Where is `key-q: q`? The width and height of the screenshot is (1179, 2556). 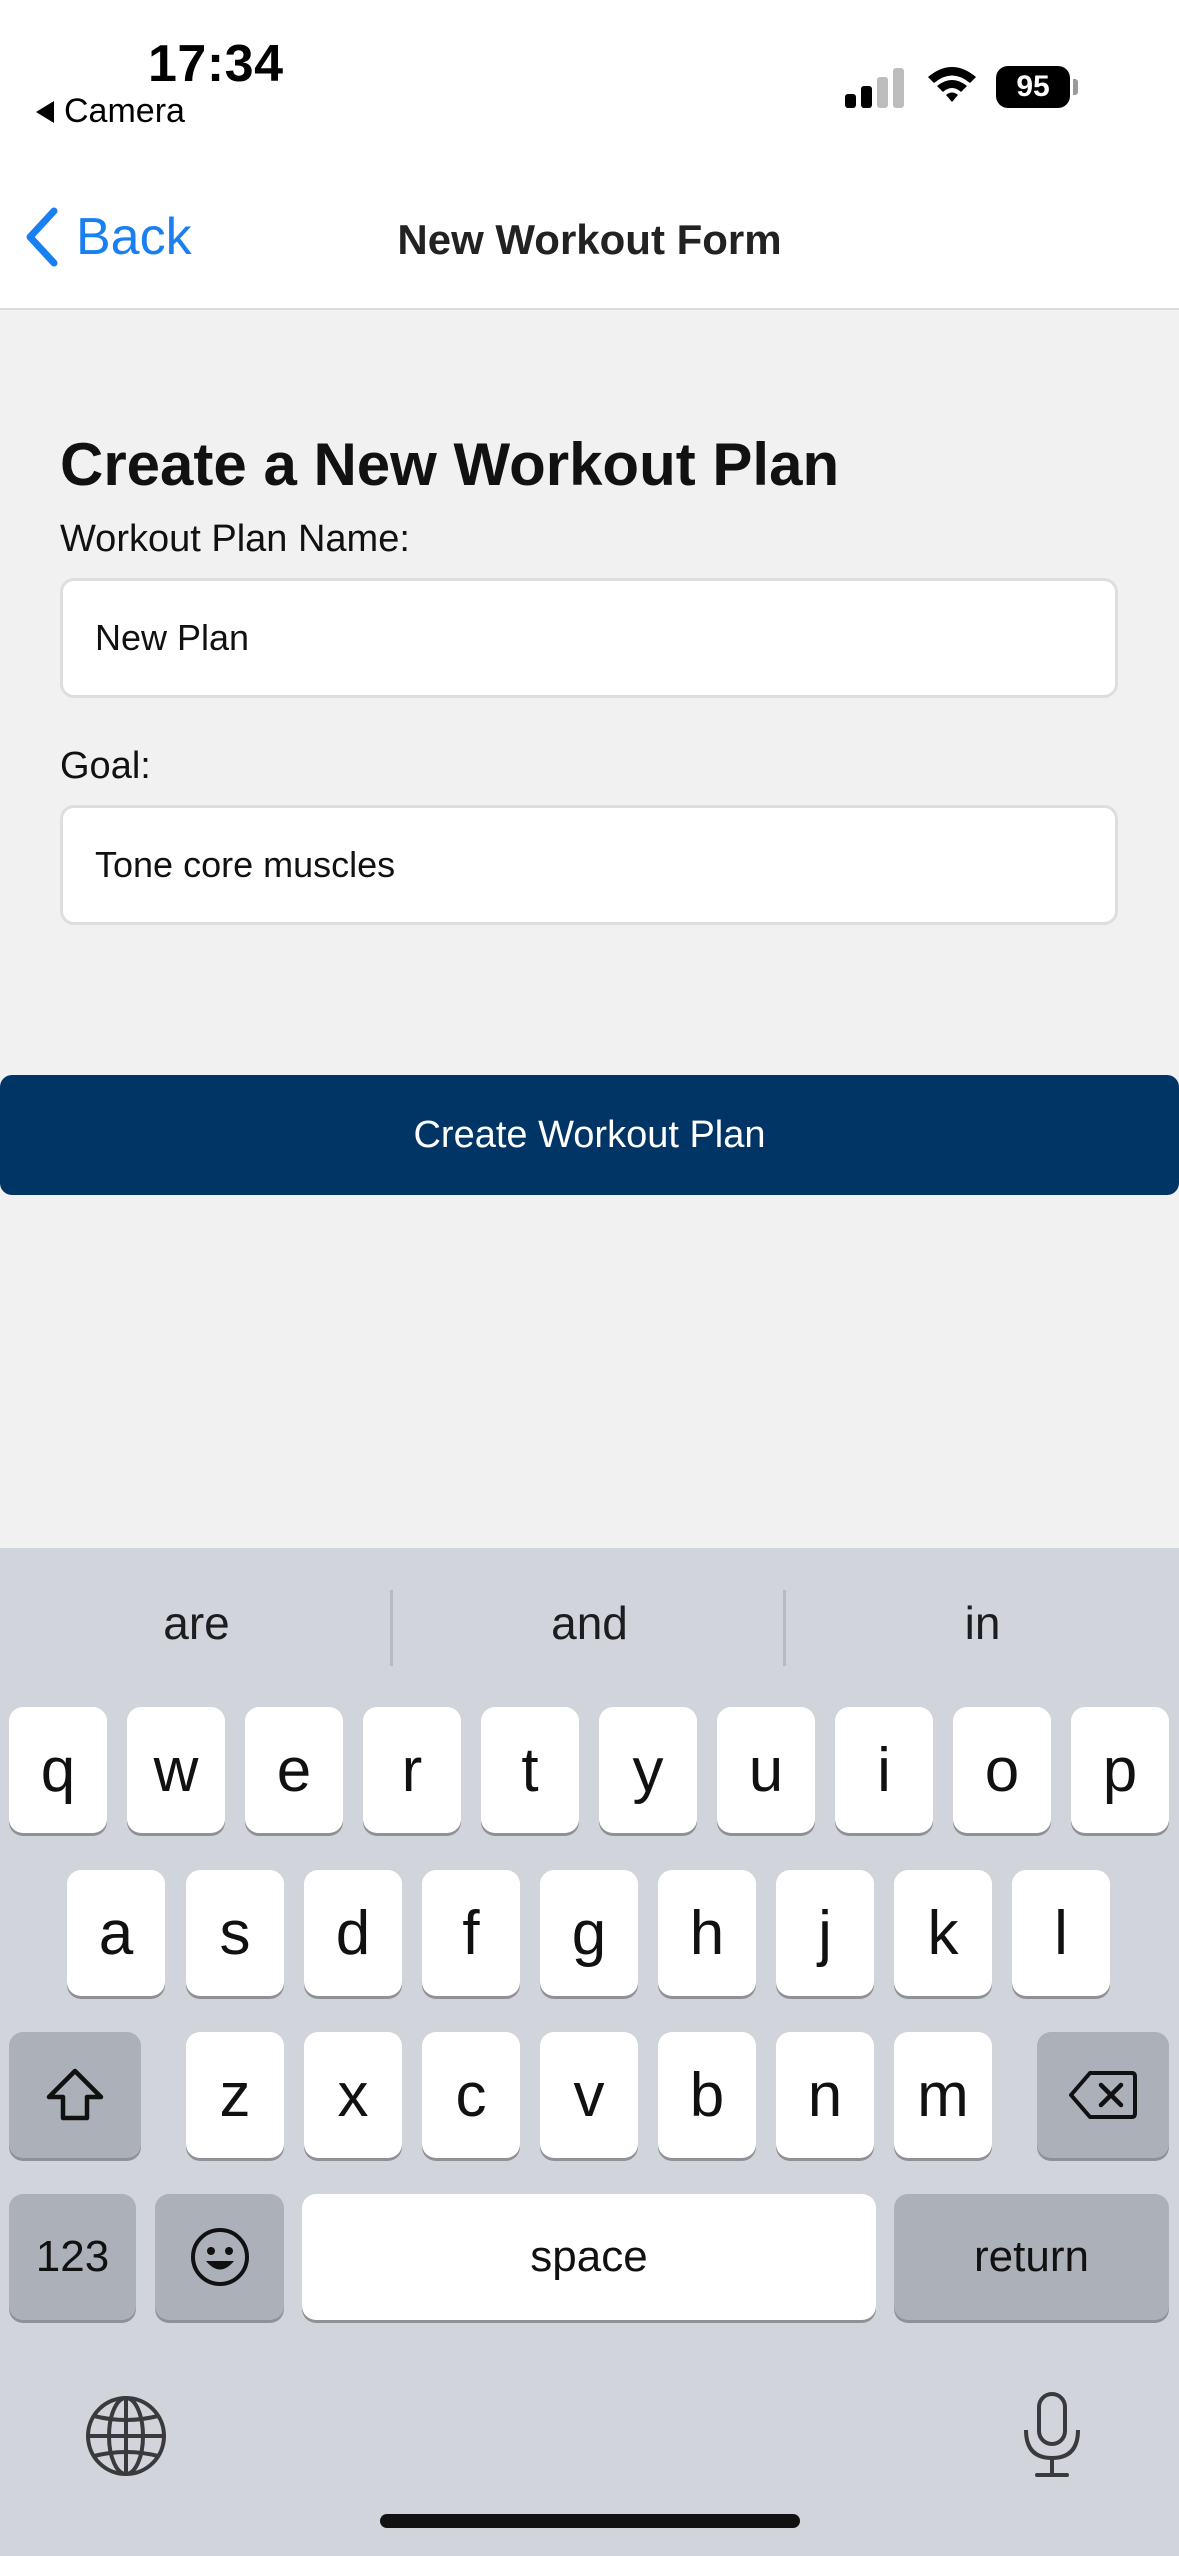 key-q: q is located at coordinates (58, 1770).